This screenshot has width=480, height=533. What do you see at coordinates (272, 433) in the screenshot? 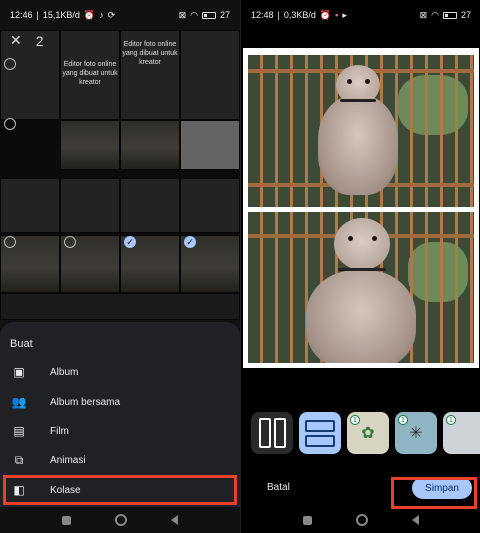
I see `layout-option-side-by-side` at bounding box center [272, 433].